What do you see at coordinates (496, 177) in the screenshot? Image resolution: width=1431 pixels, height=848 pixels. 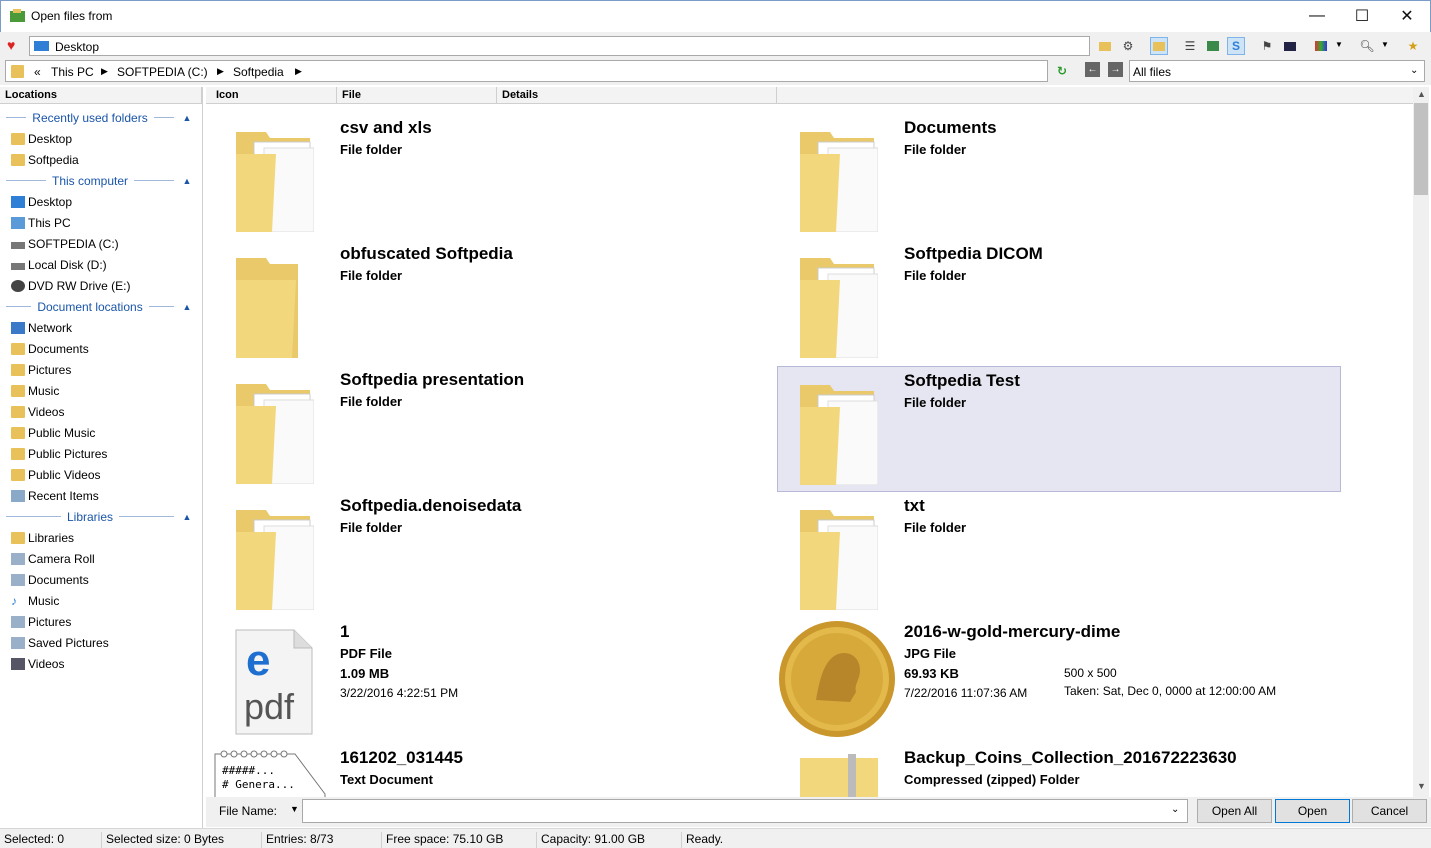 I see `file-item: csv and xls File folder` at bounding box center [496, 177].